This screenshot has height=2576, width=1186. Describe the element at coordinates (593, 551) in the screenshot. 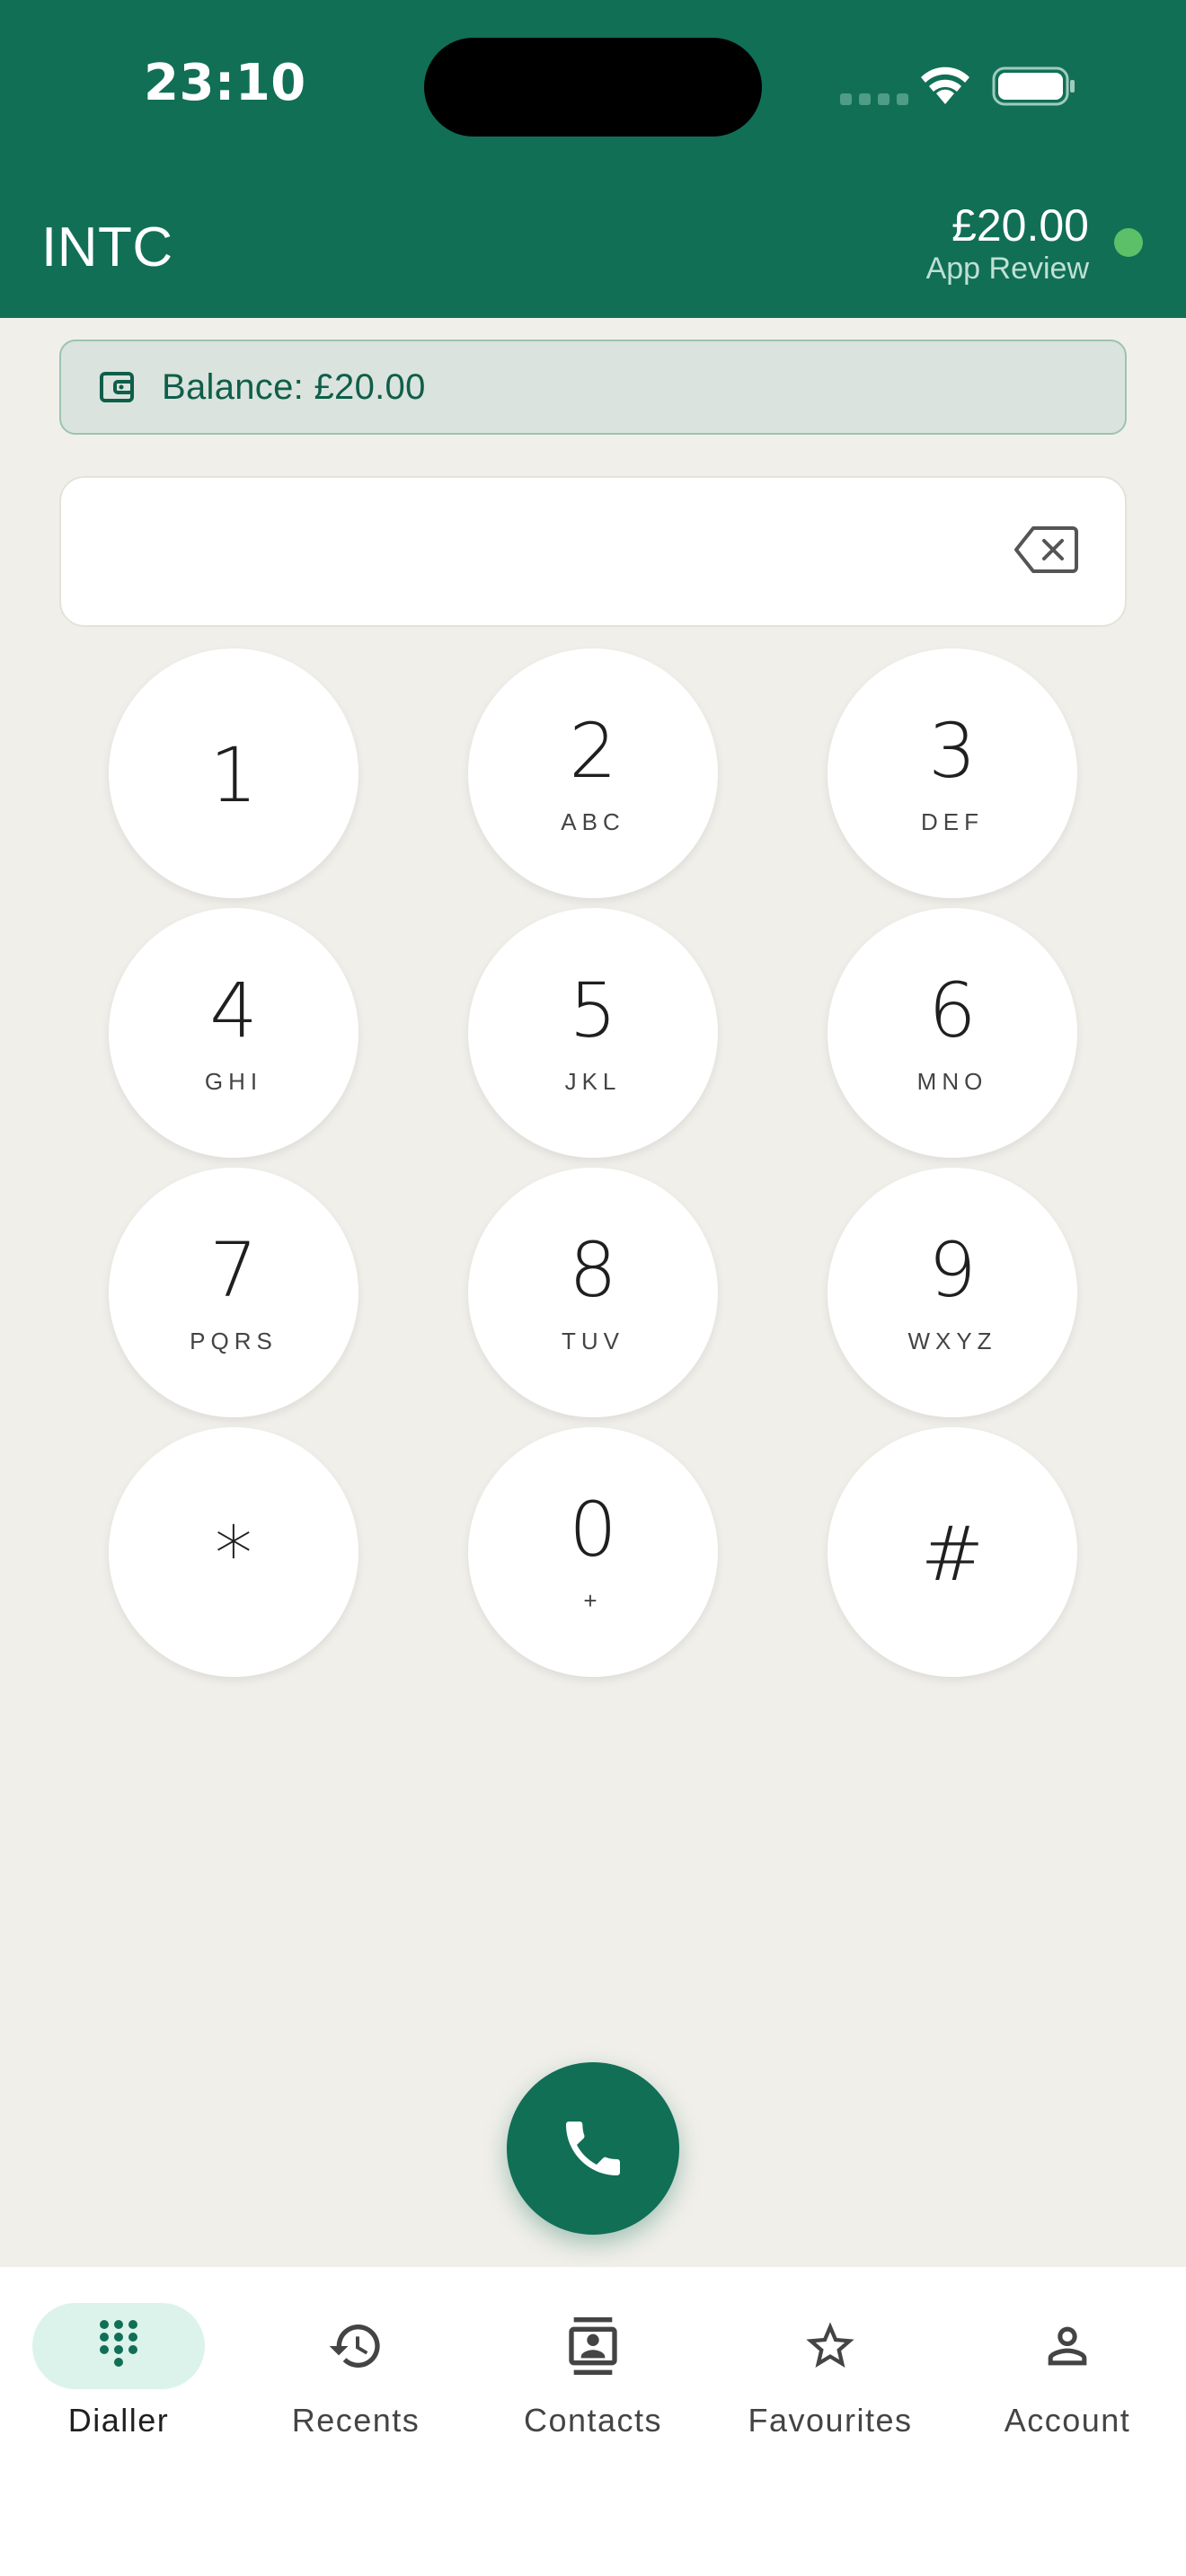

I see `phone-number-field` at that location.